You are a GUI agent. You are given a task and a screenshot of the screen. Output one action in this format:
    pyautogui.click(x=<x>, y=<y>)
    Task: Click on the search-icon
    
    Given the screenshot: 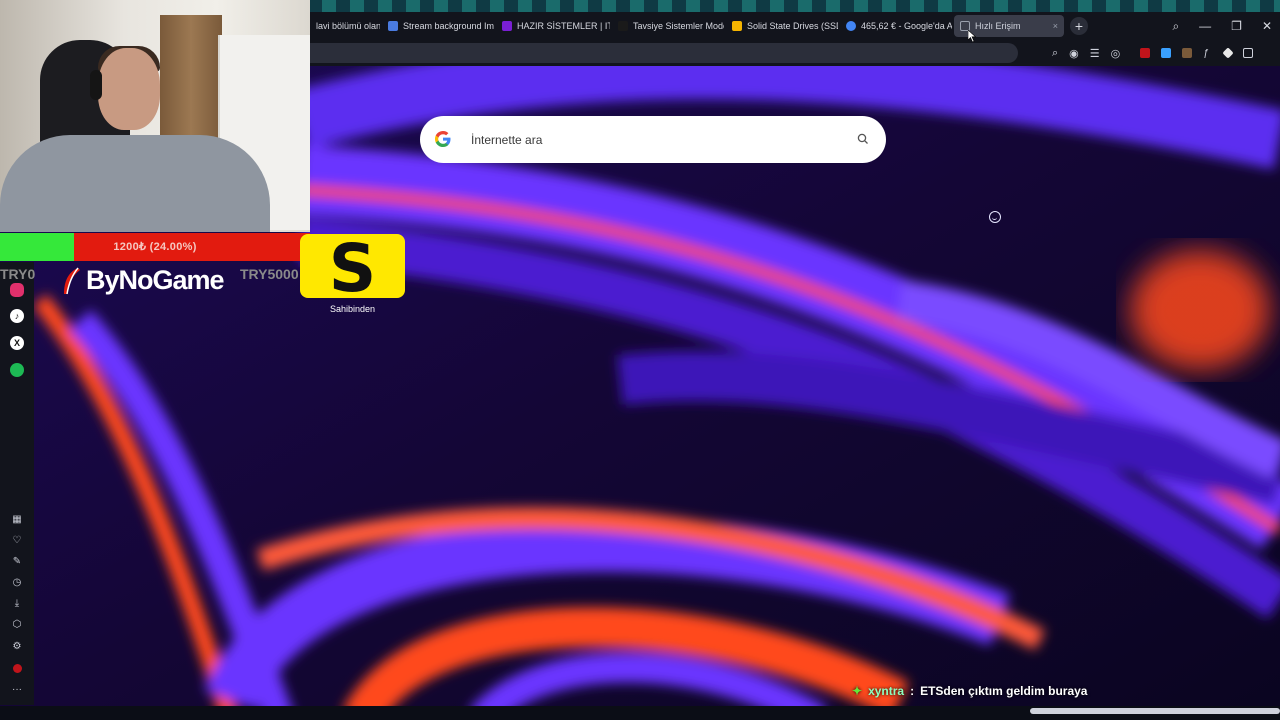 What is the action you would take?
    pyautogui.click(x=863, y=139)
    